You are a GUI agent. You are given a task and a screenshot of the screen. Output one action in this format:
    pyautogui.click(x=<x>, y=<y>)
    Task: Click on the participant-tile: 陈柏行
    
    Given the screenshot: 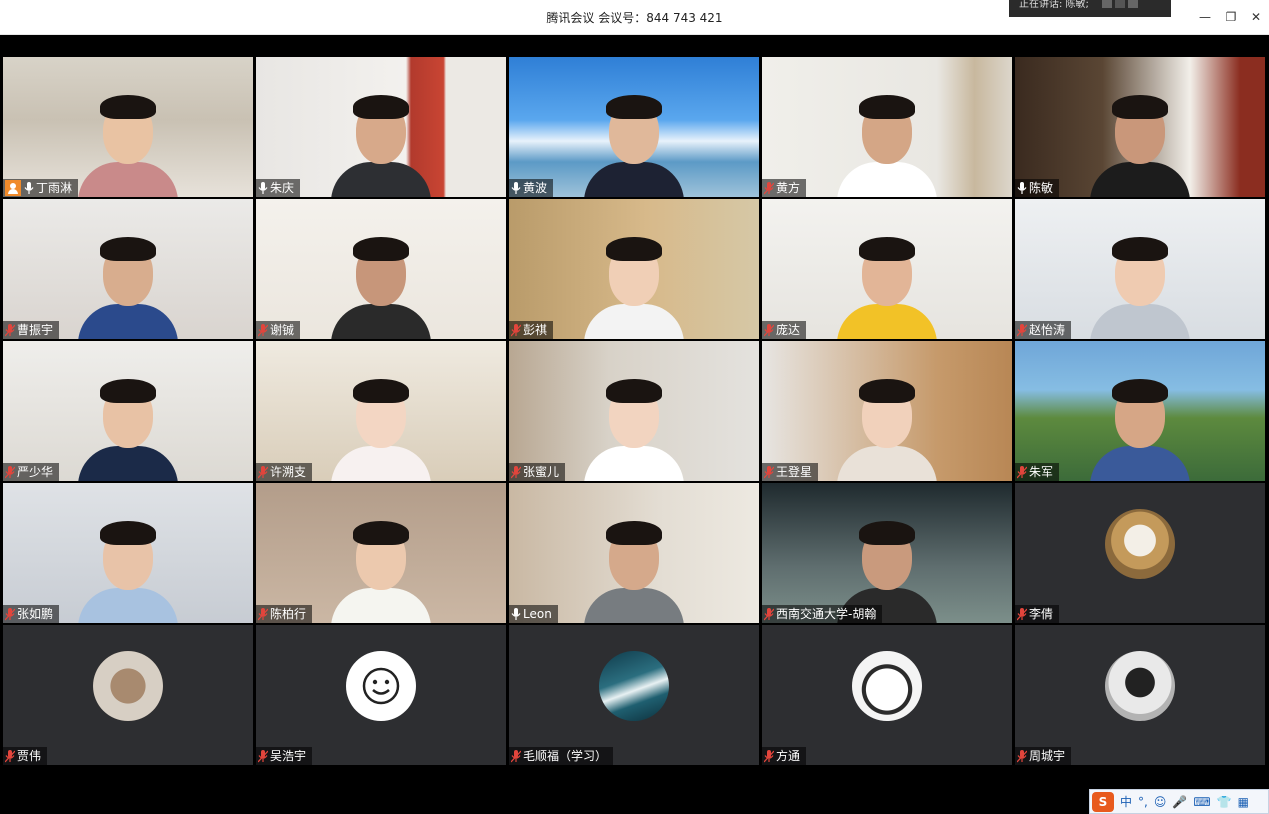 What is the action you would take?
    pyautogui.click(x=381, y=553)
    